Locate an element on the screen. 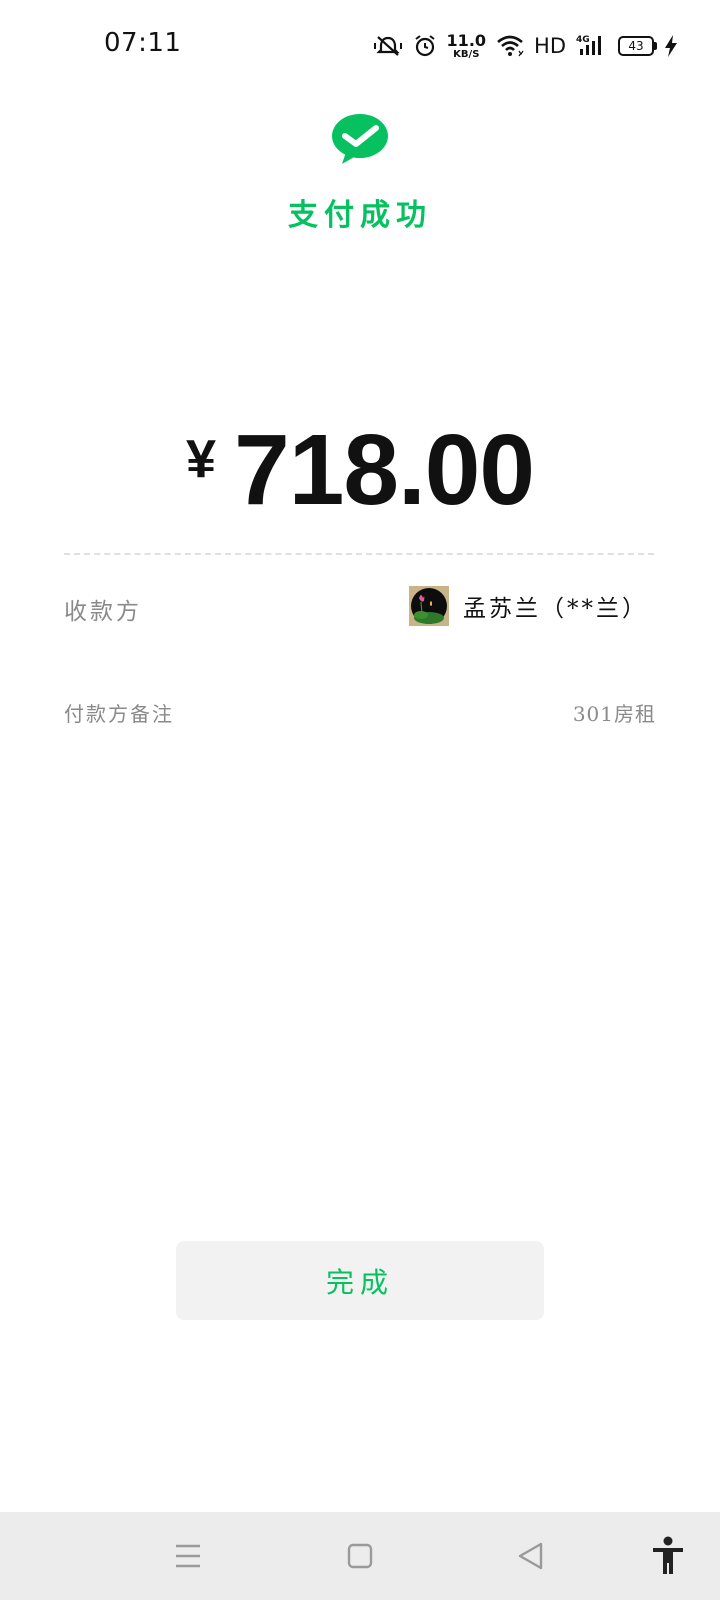 The image size is (720, 1600). amount-value: 718.00 is located at coordinates (384, 470).